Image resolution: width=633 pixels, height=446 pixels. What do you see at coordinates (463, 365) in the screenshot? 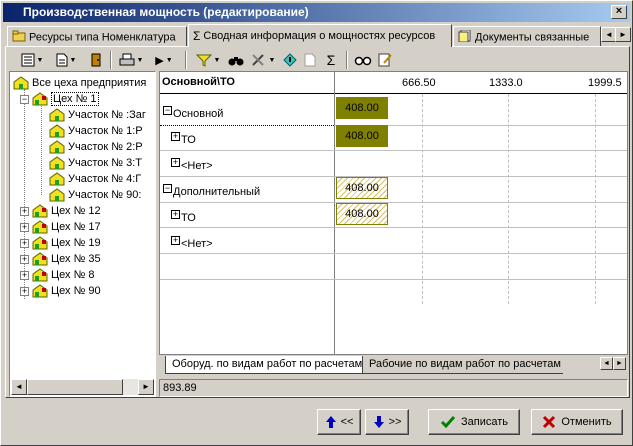
I see `tab-workers-by-work-type: Рабочие по видам работ по расчетам` at bounding box center [463, 365].